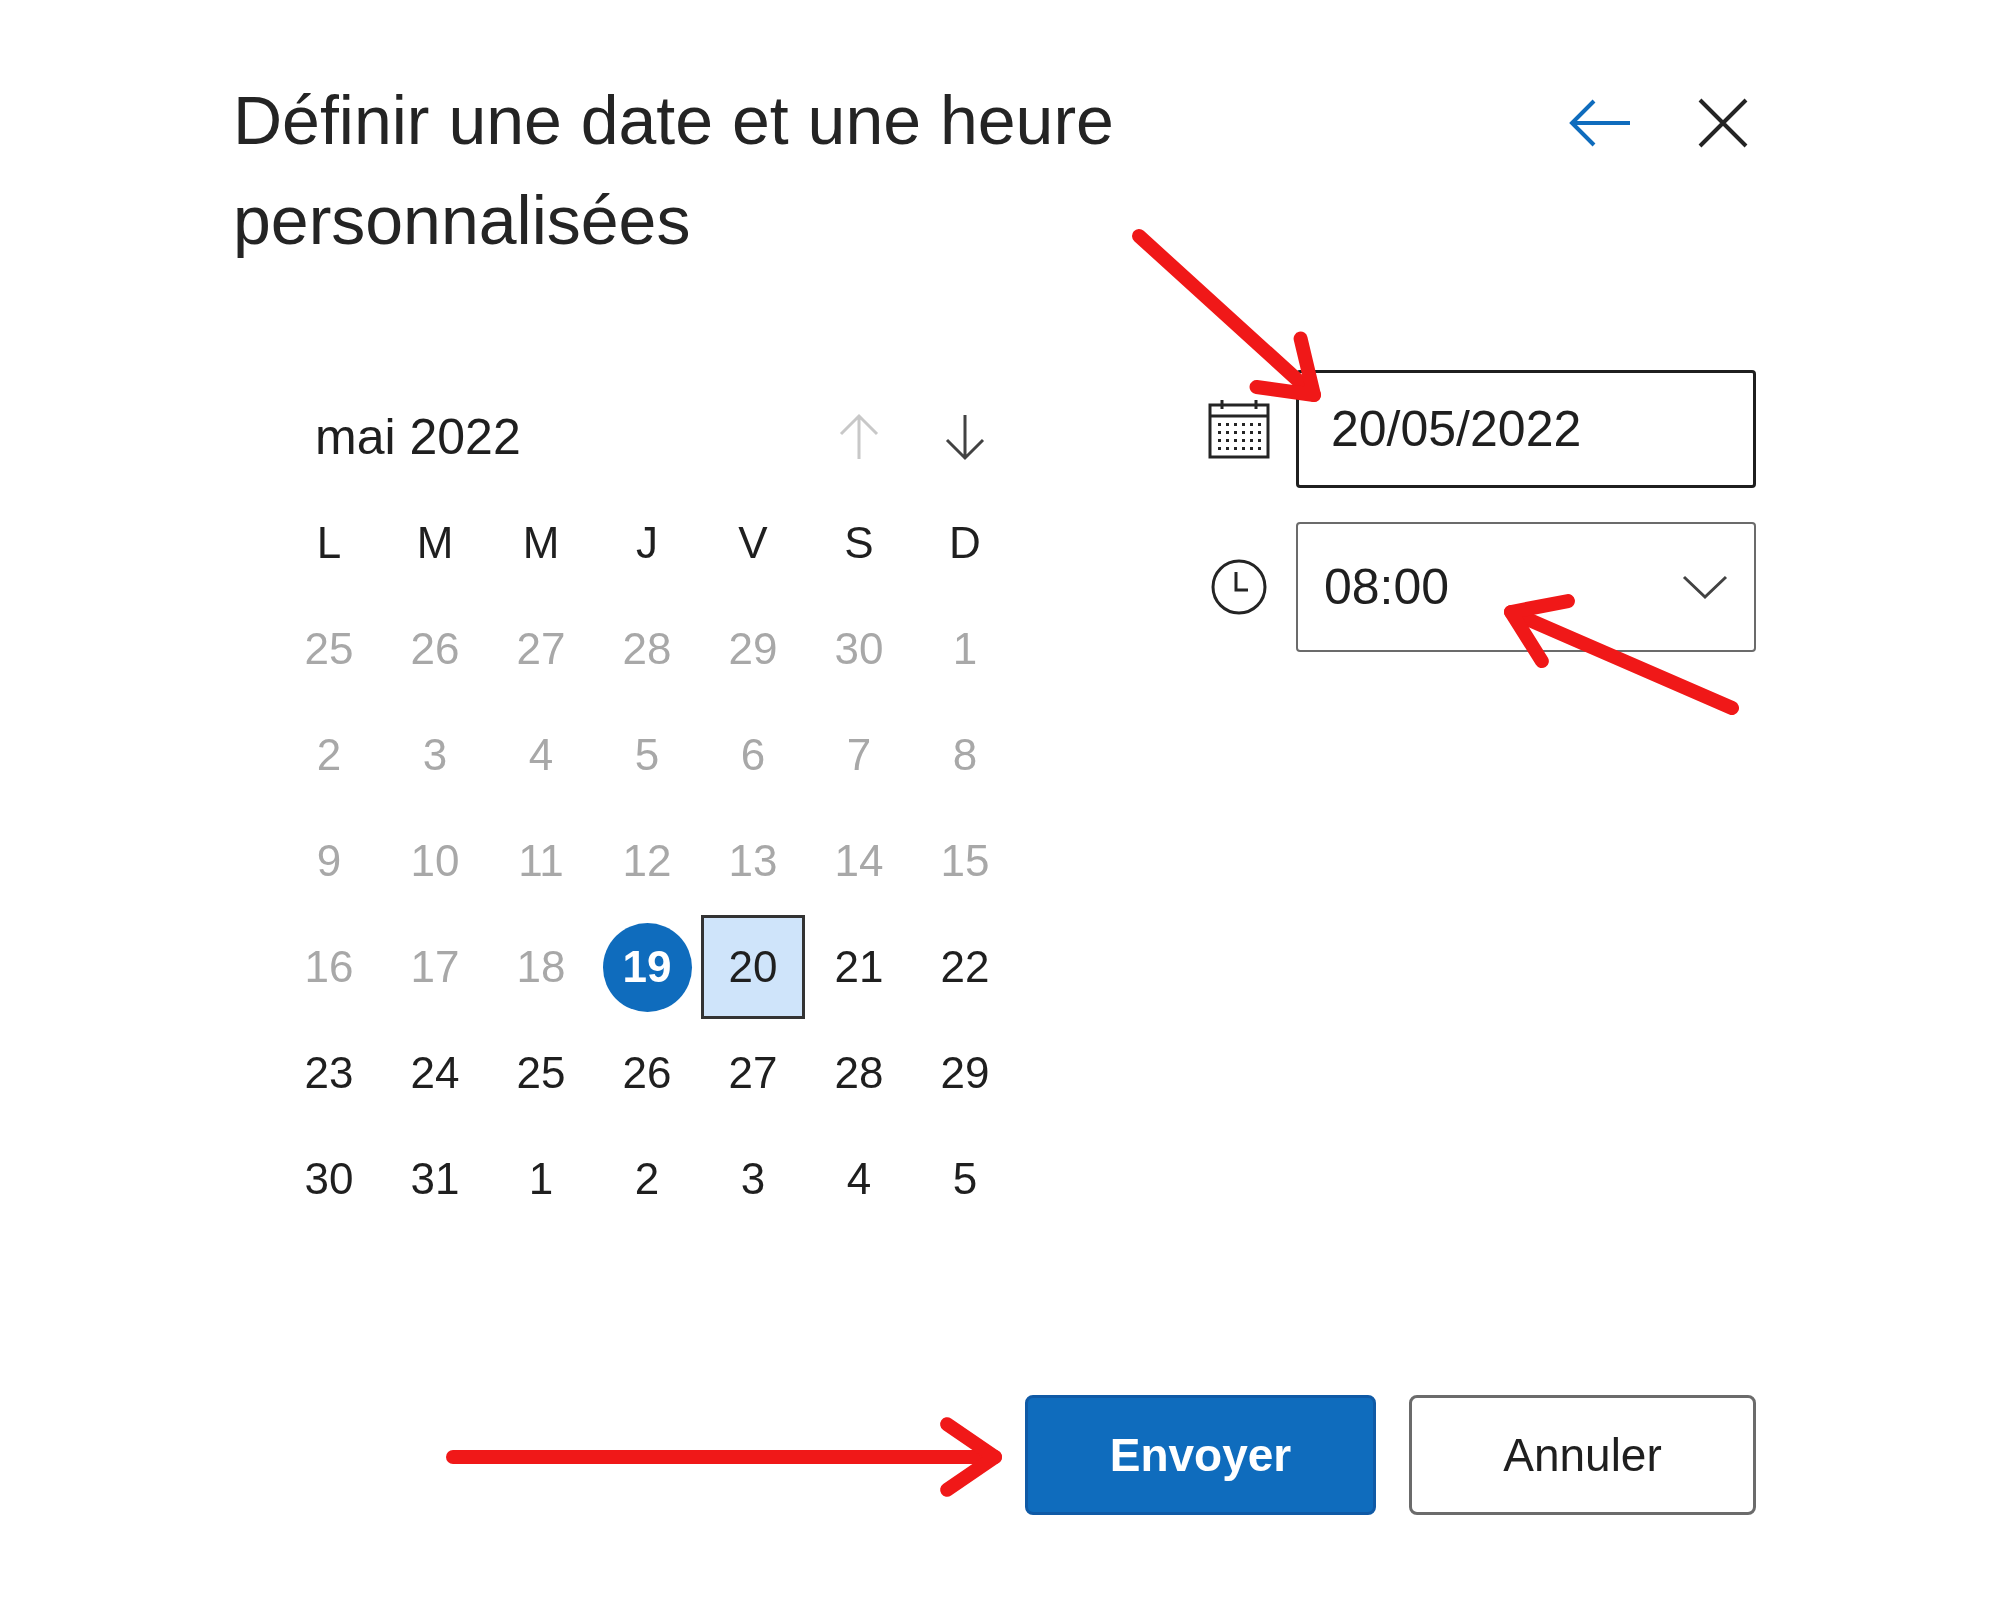 This screenshot has height=1600, width=2000. What do you see at coordinates (1200, 1455) in the screenshot?
I see `send-button: Envoyer` at bounding box center [1200, 1455].